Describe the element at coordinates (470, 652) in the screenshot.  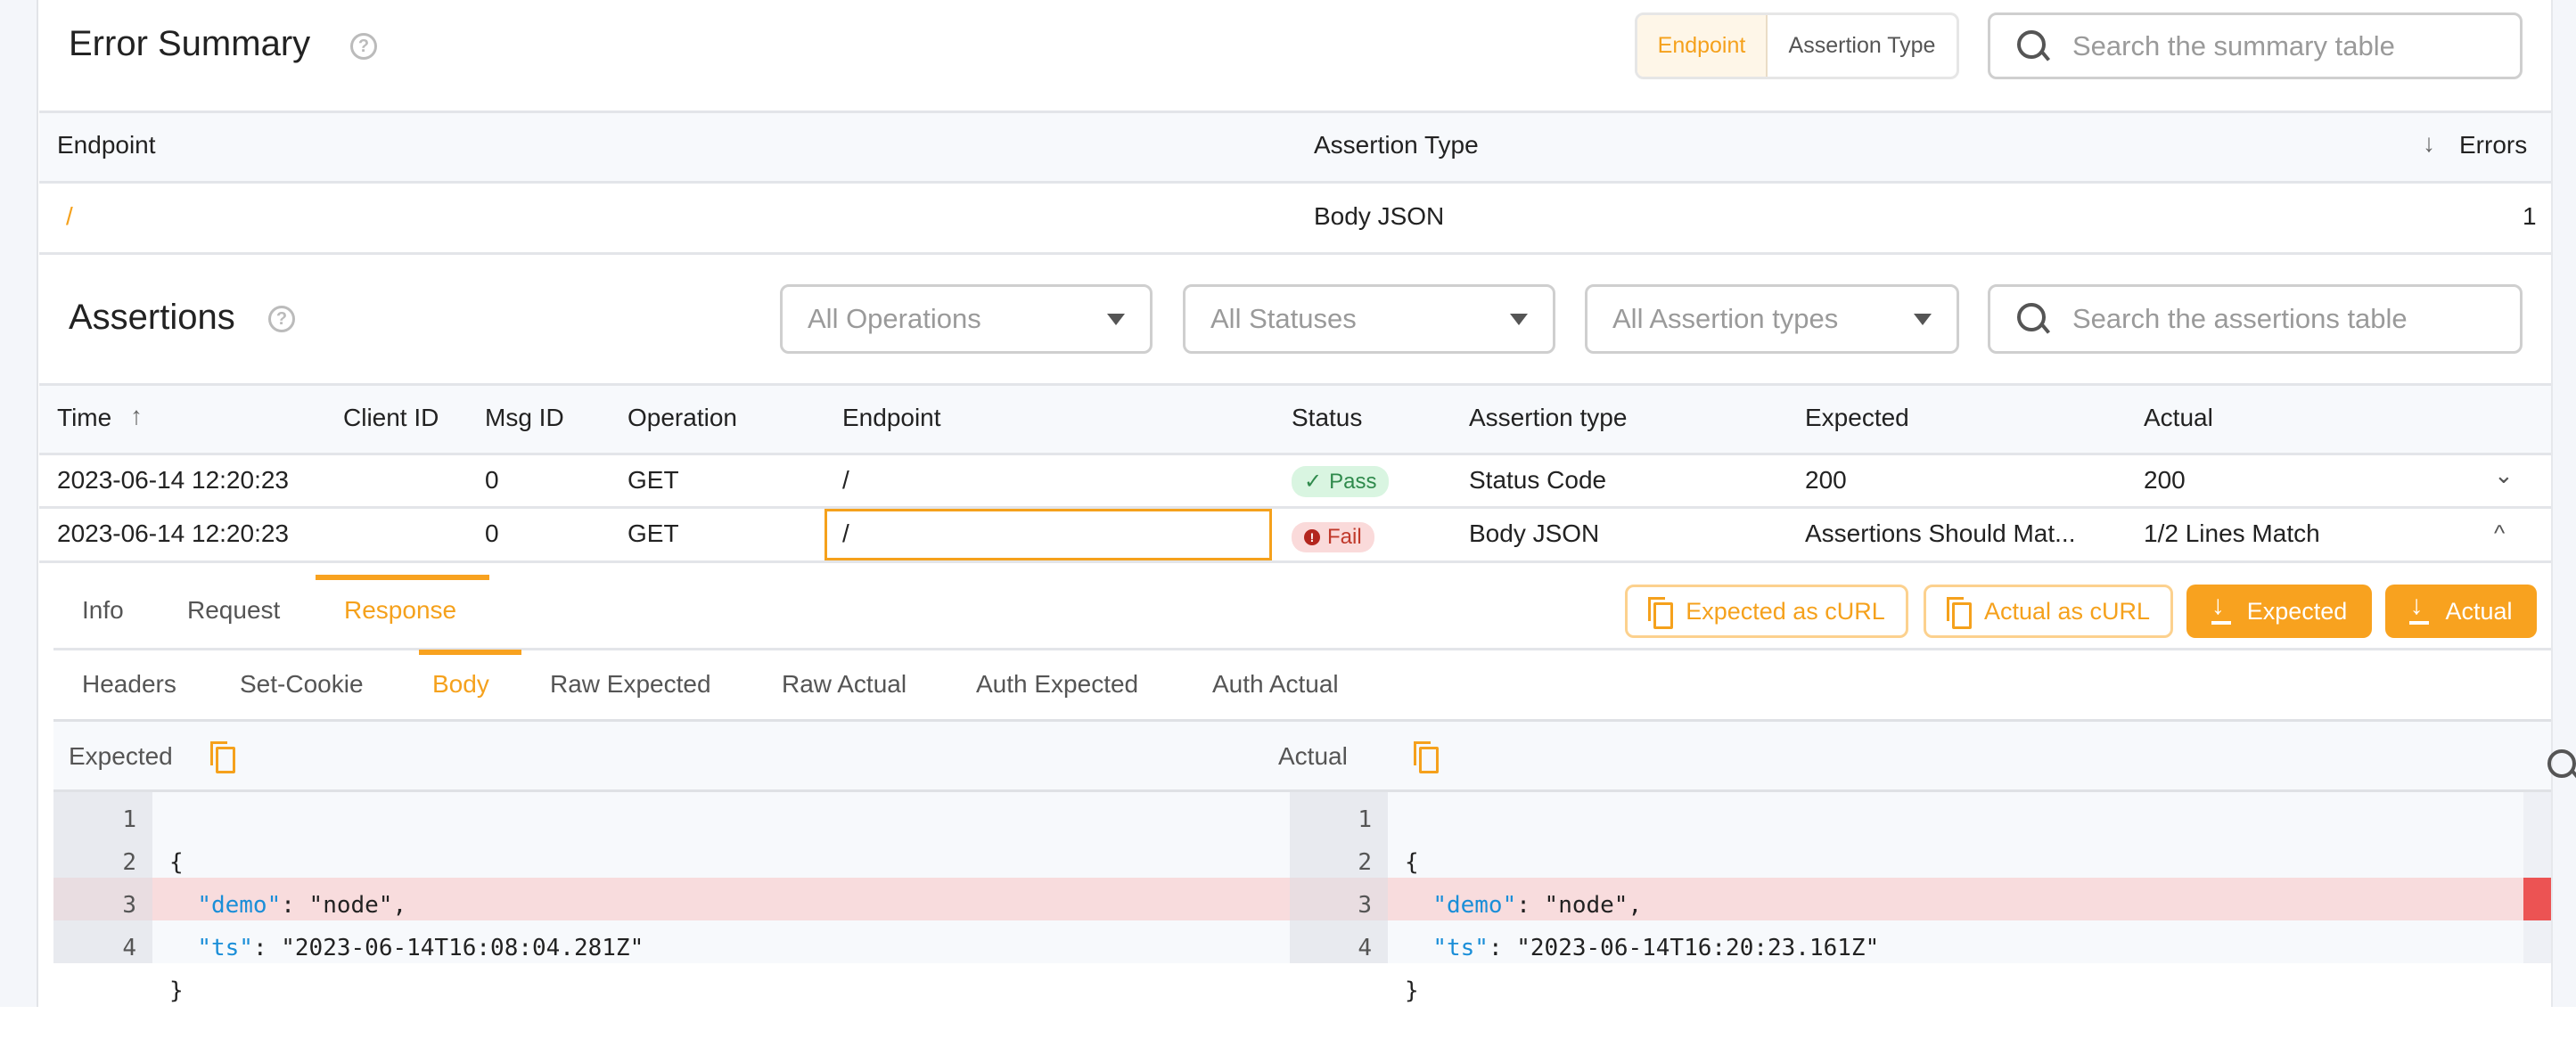
I see `active-subtab-indicator` at that location.